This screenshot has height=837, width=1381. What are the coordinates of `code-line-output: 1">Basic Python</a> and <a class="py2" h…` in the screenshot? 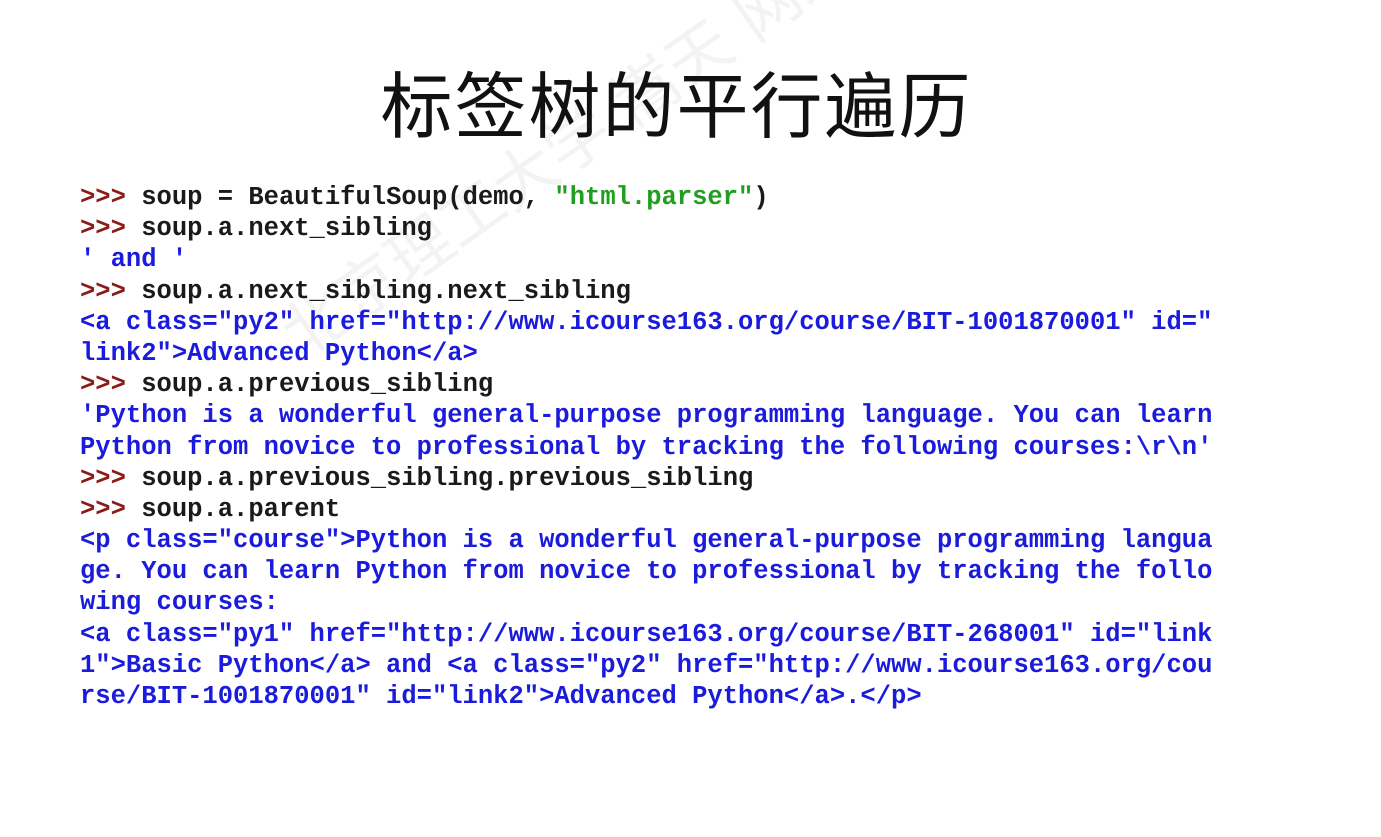 It's located at (646, 665).